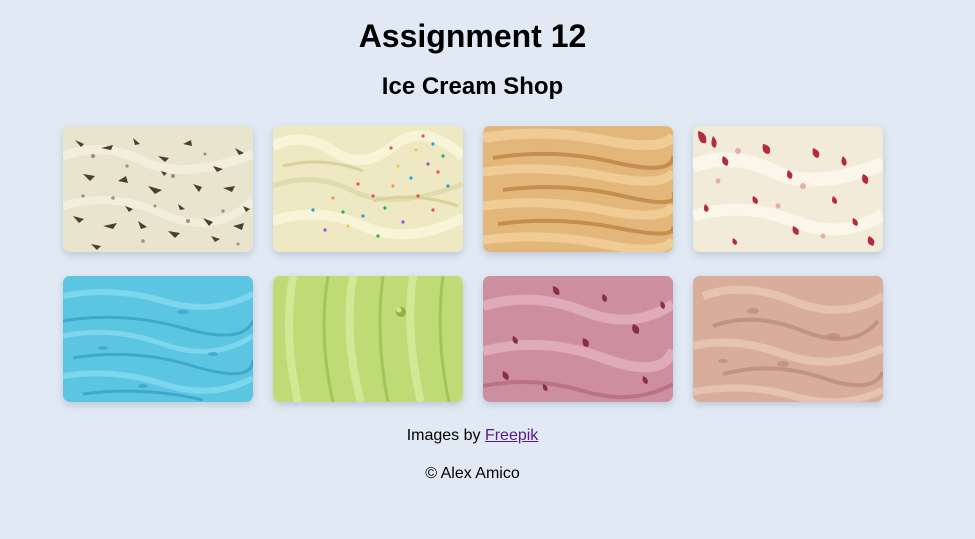  I want to click on ice-cream-image-pistachio, so click(368, 339).